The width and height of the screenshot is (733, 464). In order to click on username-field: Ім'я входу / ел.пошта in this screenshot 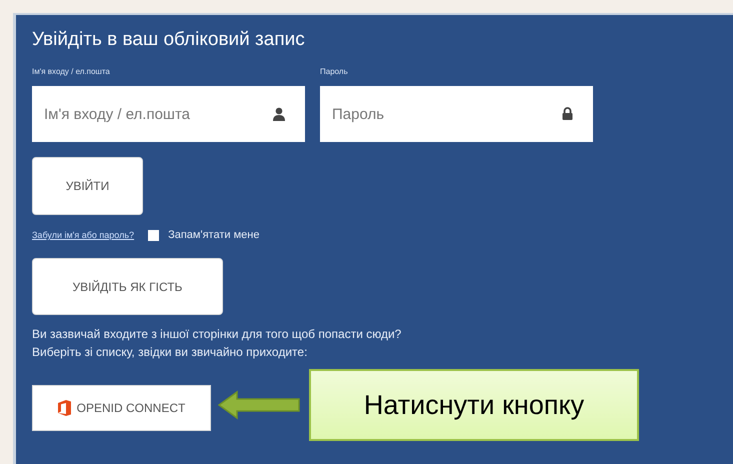, I will do `click(168, 114)`.